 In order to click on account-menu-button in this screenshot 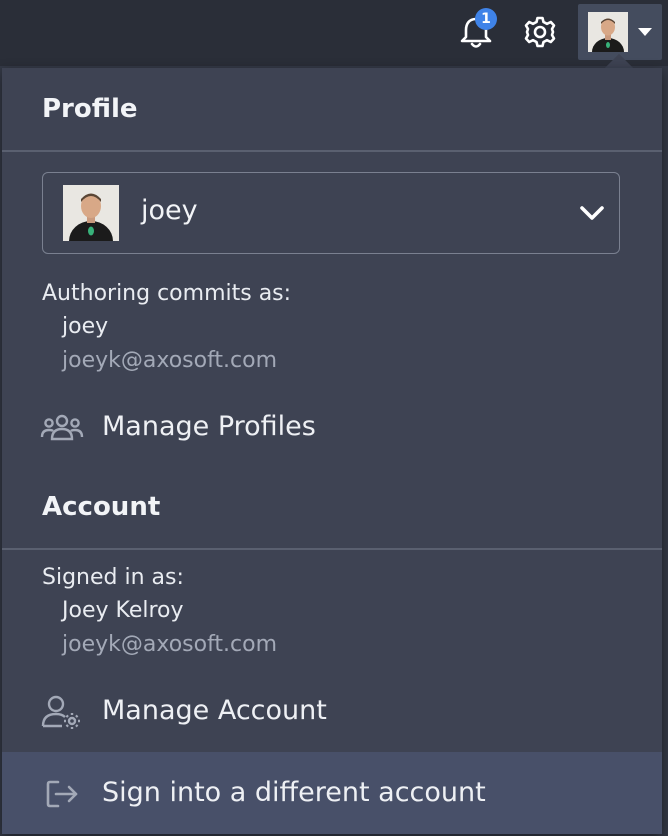, I will do `click(620, 32)`.